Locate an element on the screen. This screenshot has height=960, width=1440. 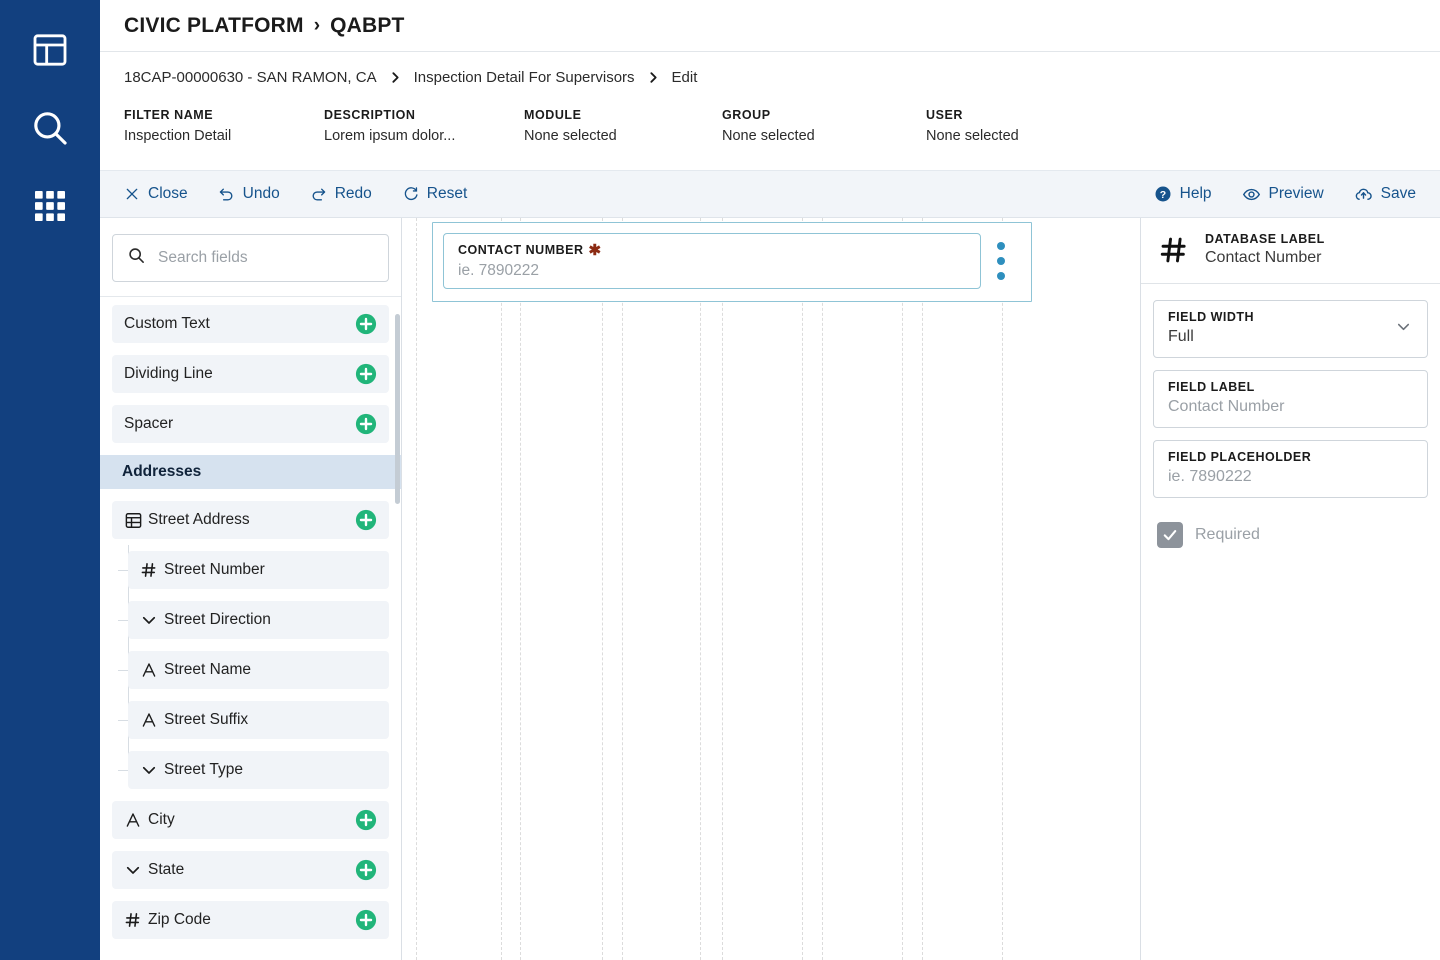
palette-item-label: Street Suffix is located at coordinates (206, 719).